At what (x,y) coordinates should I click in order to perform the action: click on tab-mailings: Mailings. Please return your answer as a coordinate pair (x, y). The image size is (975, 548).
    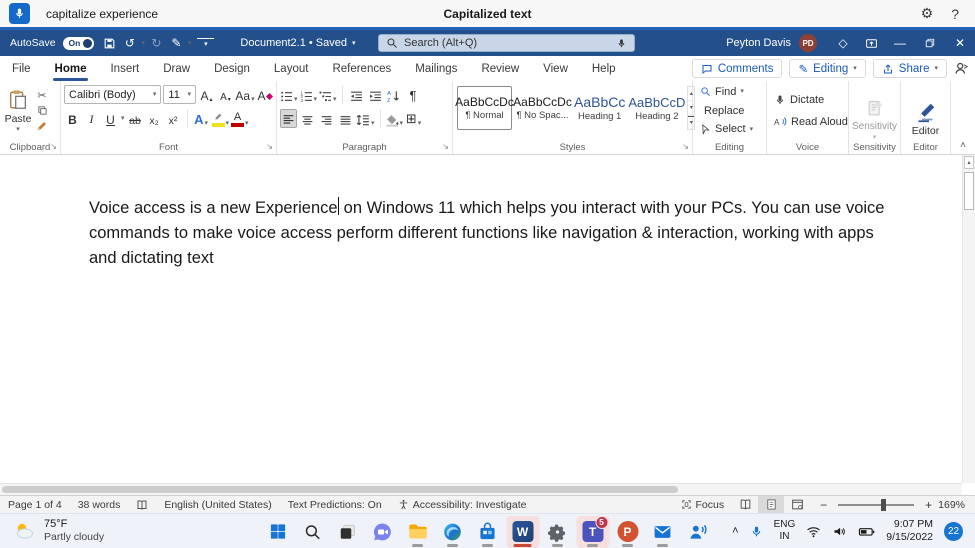
    Looking at the image, I should click on (436, 68).